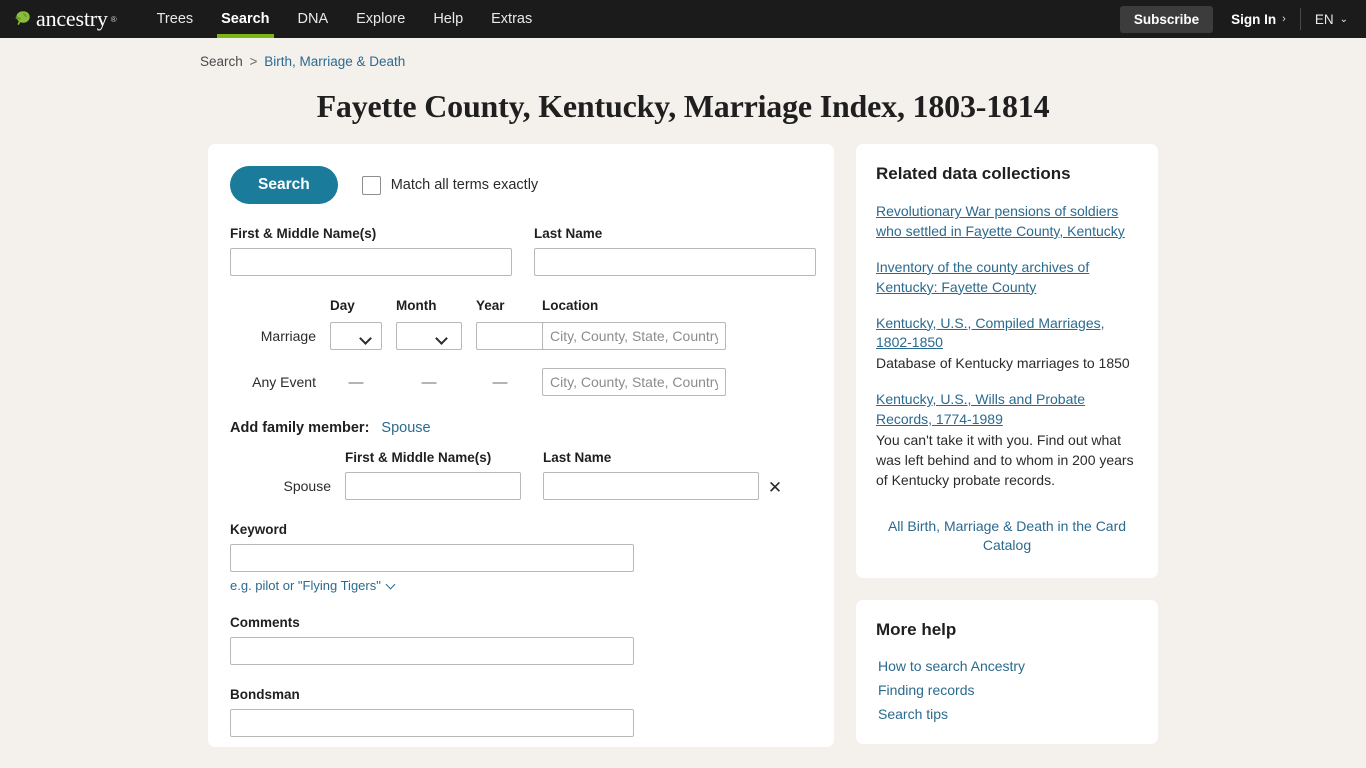 This screenshot has width=1366, height=768. I want to click on any-event-day-dash: —, so click(356, 382).